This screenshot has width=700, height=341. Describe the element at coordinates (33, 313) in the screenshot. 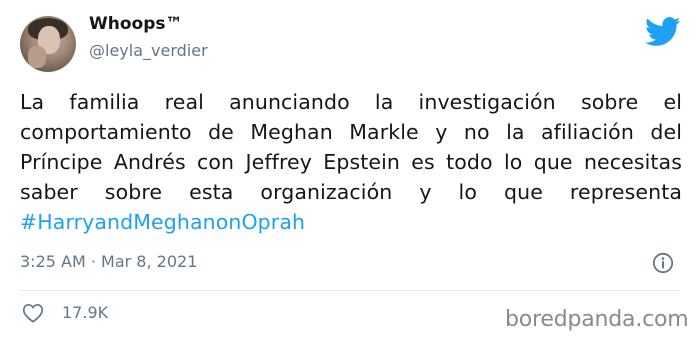

I see `heart-icon` at that location.